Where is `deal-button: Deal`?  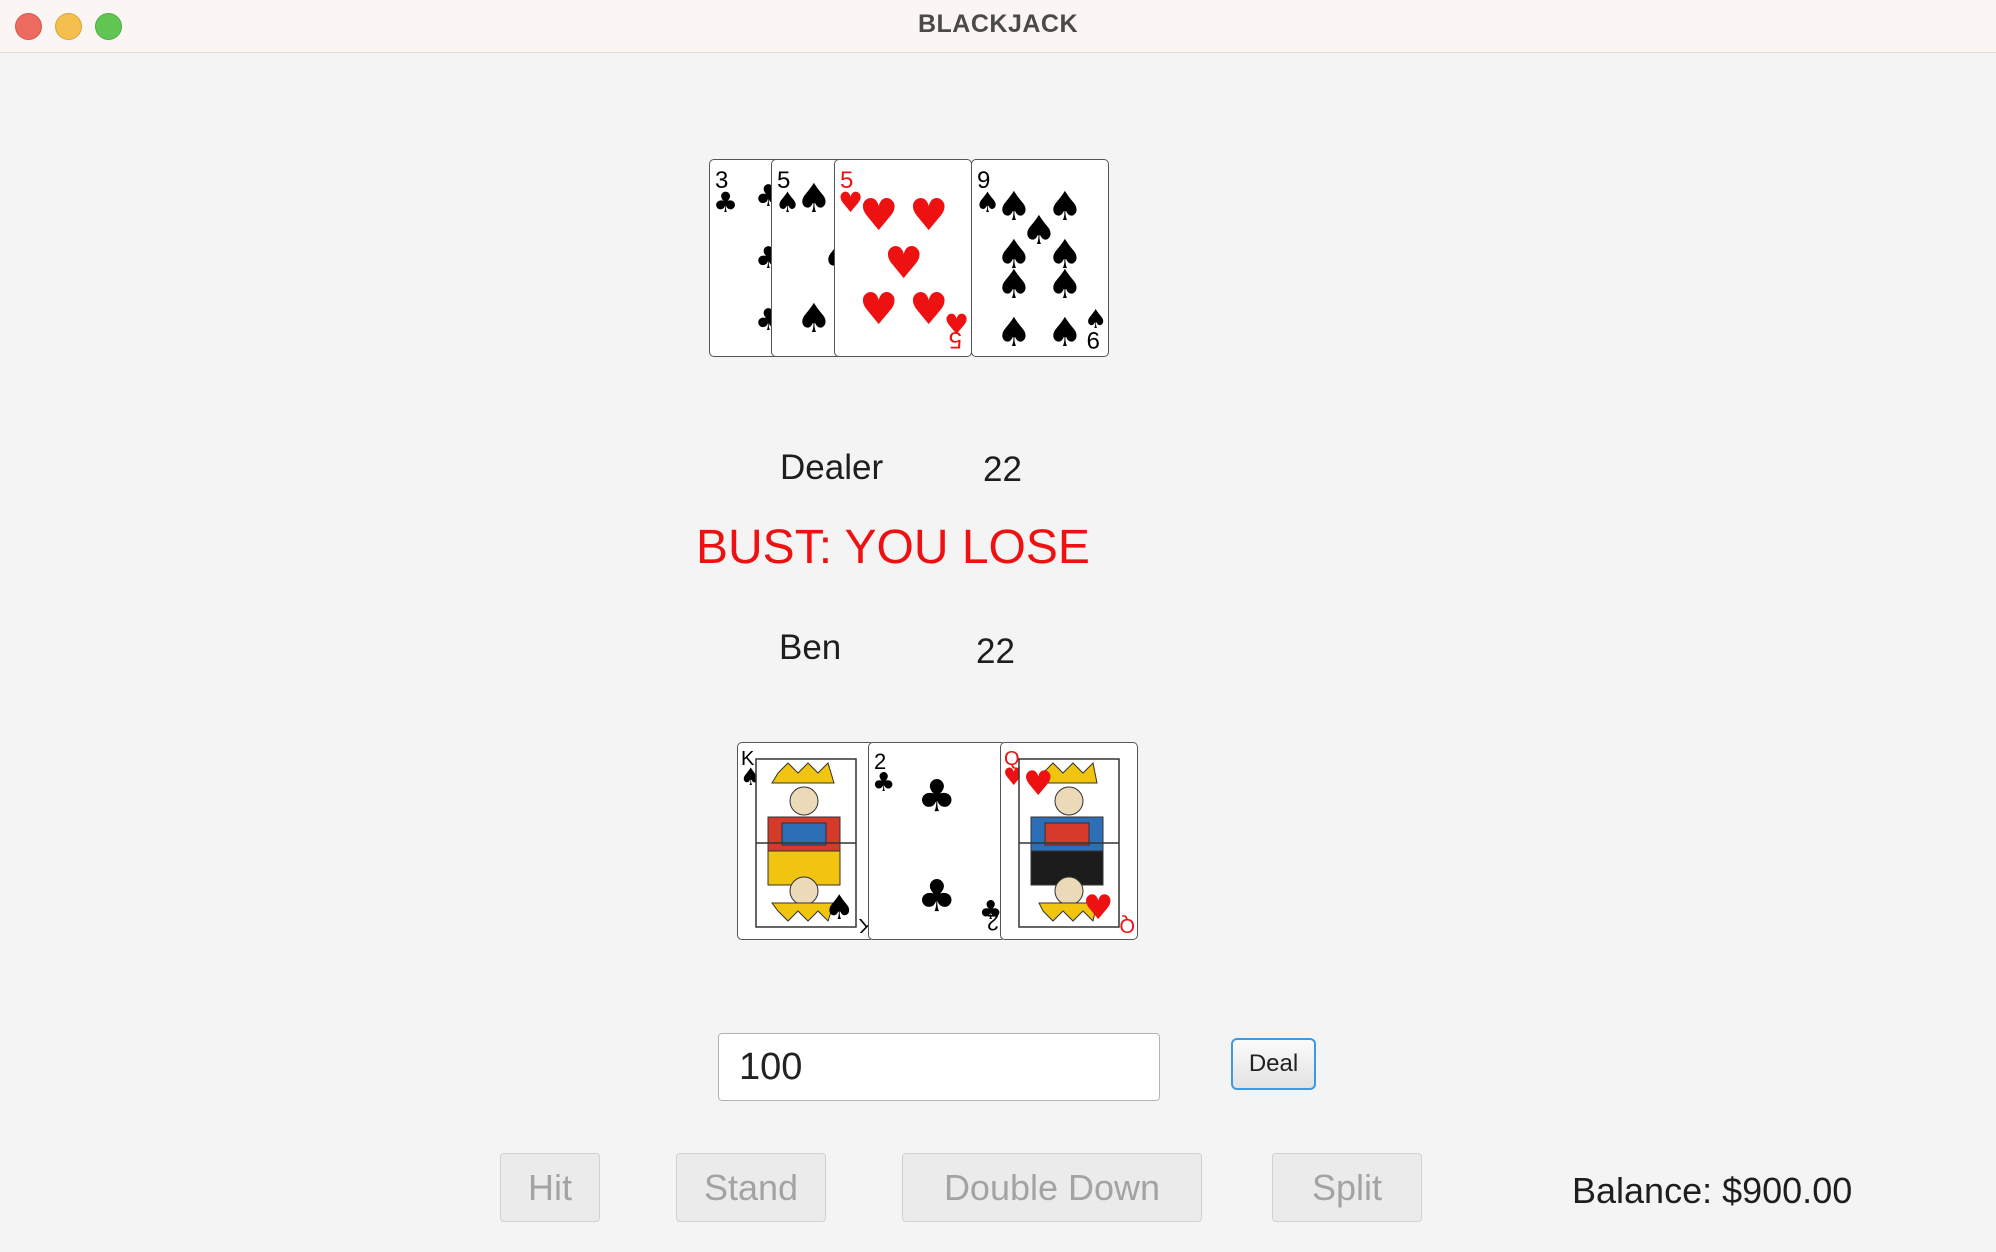
deal-button: Deal is located at coordinates (1273, 1064).